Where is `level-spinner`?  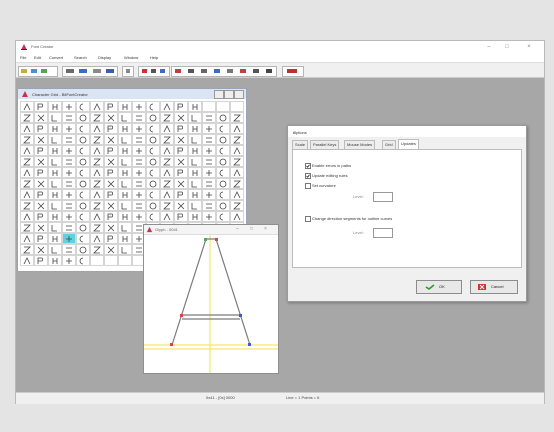 level-spinner is located at coordinates (383, 233).